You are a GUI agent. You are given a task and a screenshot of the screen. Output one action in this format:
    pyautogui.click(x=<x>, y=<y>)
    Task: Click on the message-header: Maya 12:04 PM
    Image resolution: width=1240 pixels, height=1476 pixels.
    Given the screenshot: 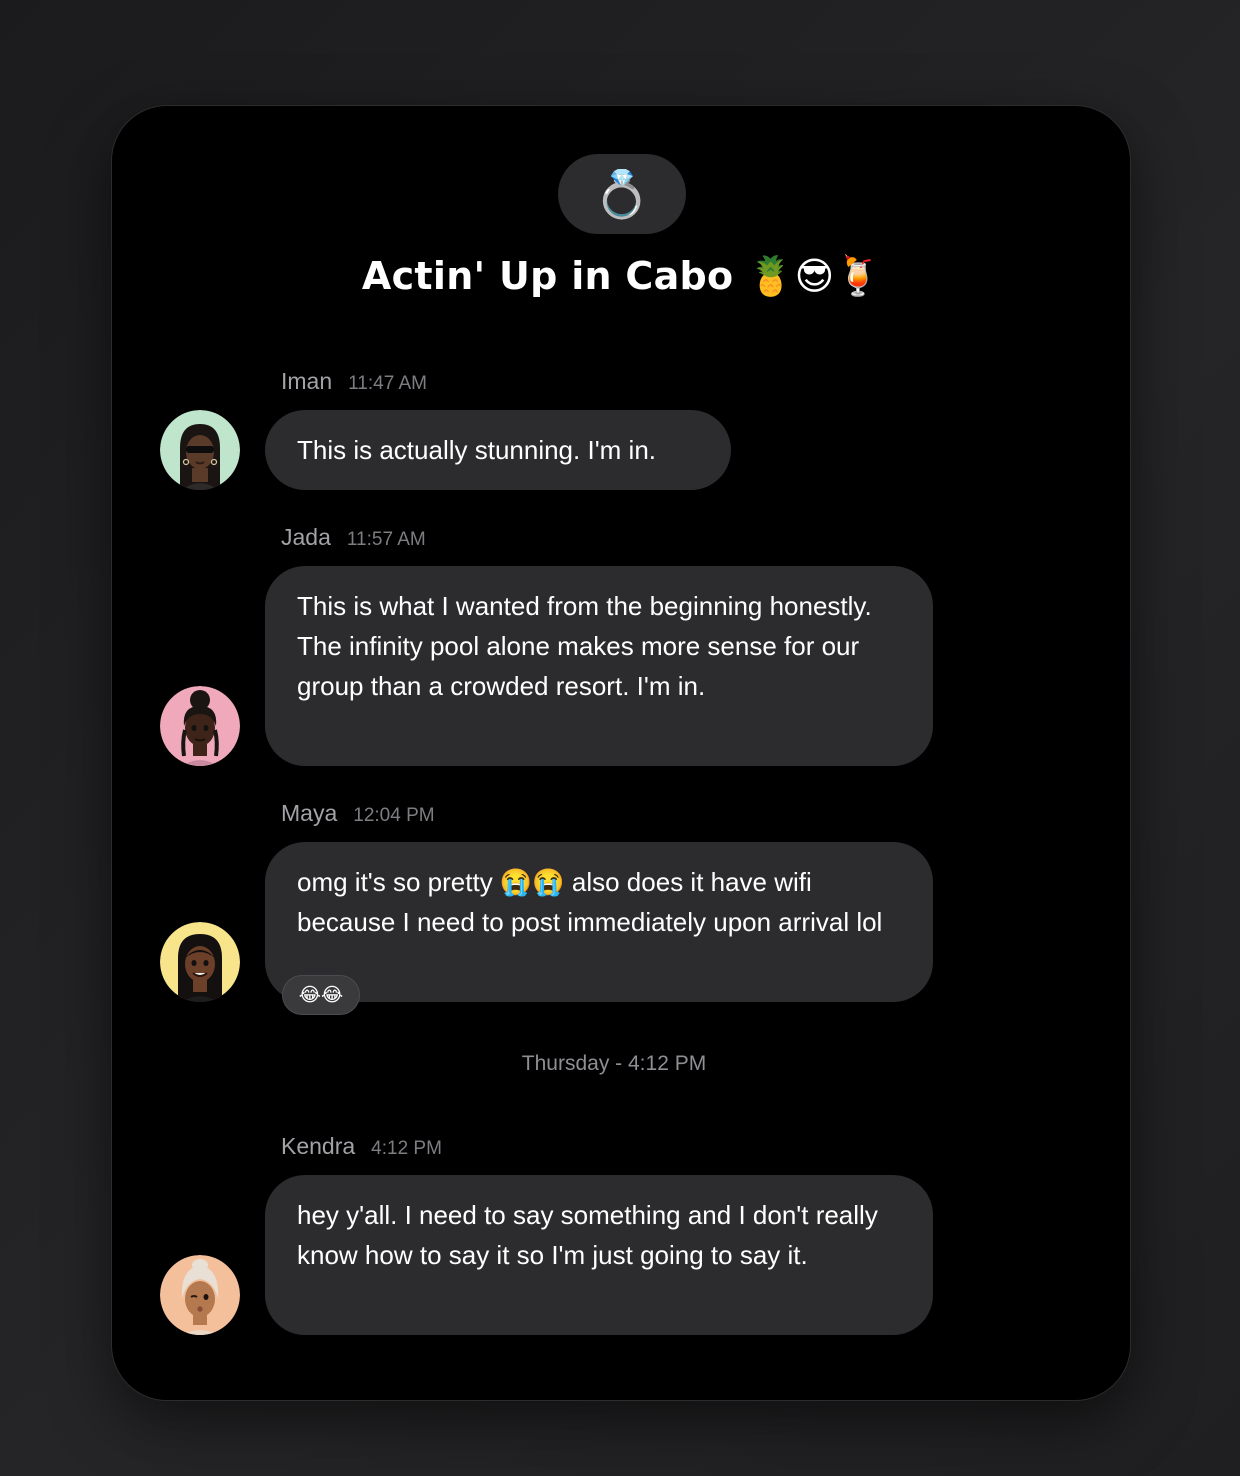 What is the action you would take?
    pyautogui.click(x=358, y=813)
    